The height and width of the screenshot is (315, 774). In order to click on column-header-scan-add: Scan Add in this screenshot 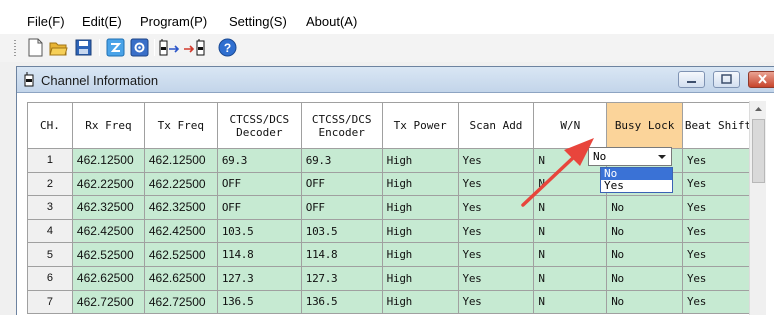, I will do `click(496, 125)`.